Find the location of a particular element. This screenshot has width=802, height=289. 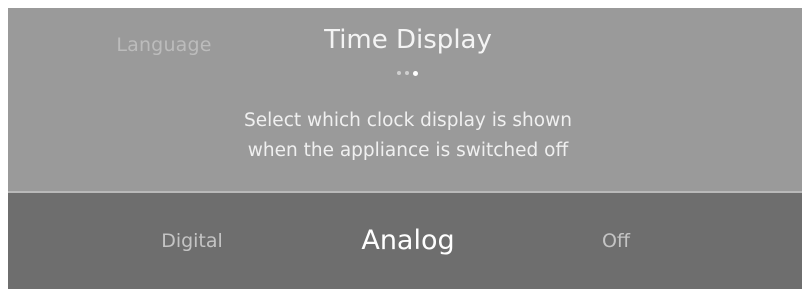

option-off: Off is located at coordinates (616, 241).